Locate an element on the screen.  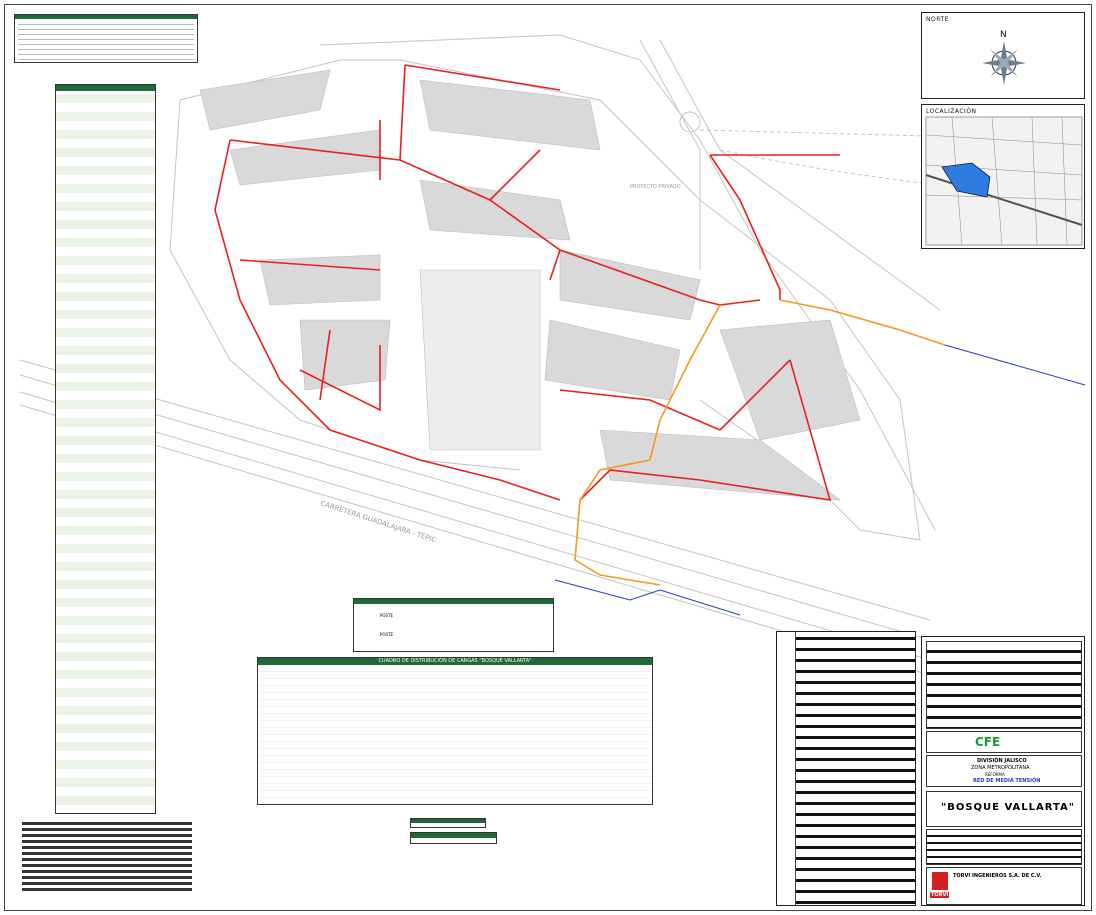
area-label: PROYECTO PRIVADO is located at coordinates (655, 187).